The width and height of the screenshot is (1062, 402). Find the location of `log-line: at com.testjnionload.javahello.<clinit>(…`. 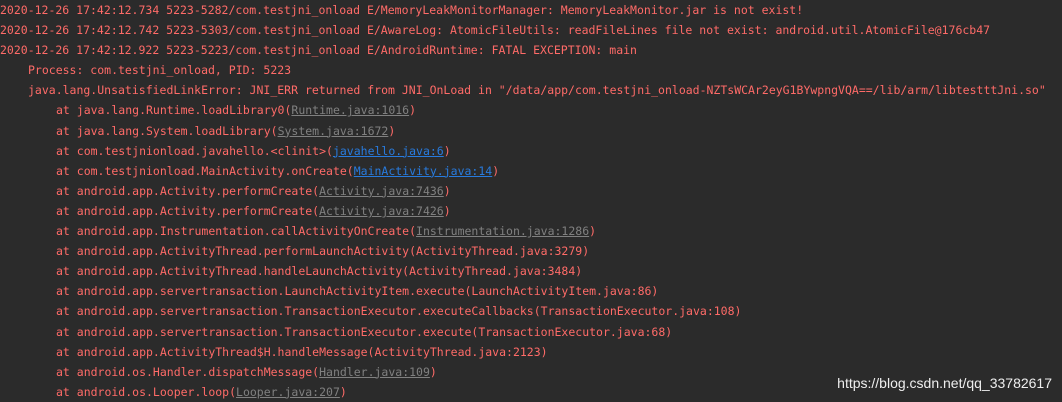

log-line: at com.testjnionload.javahello.<clinit>(… is located at coordinates (531, 151).